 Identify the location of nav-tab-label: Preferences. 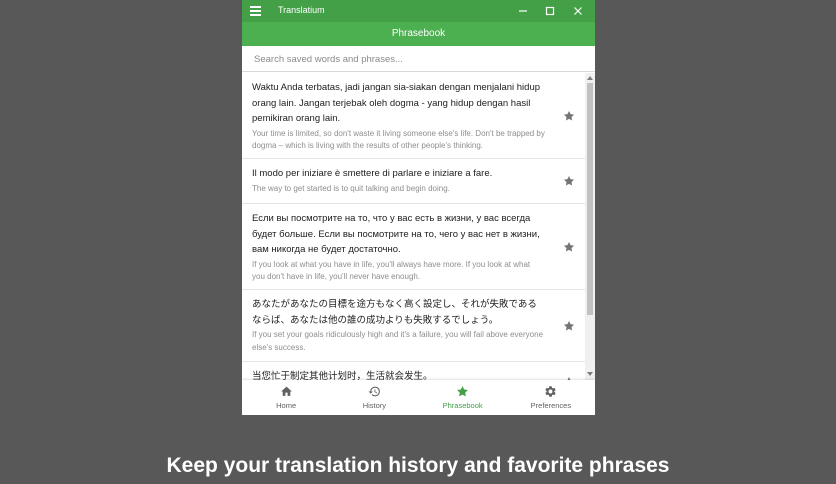
(551, 405).